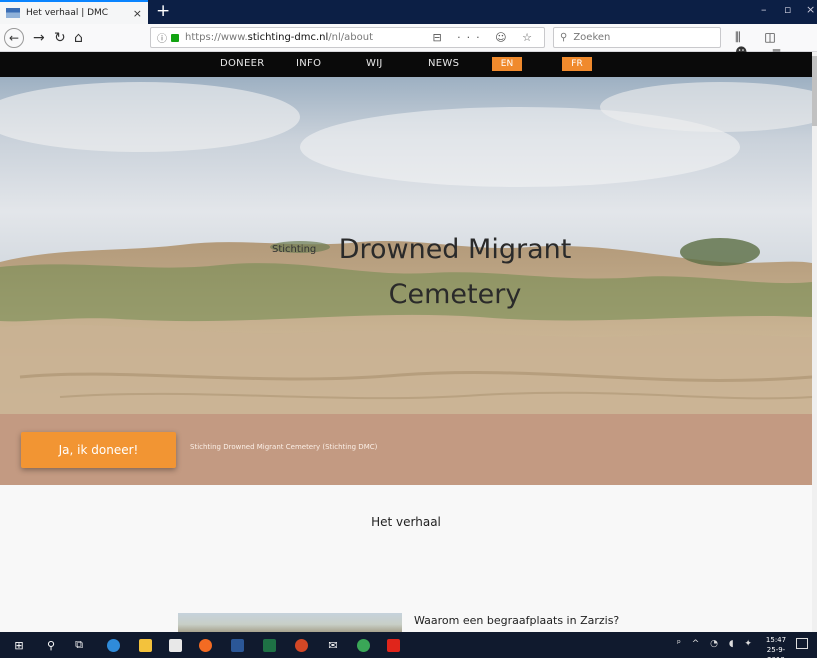  Describe the element at coordinates (137, 13) in the screenshot. I see `close-tab-icon: ×` at that location.